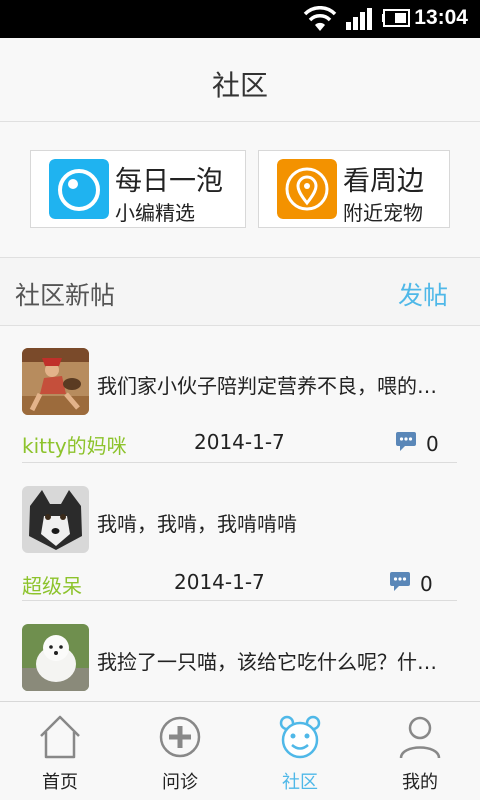 Image resolution: width=480 pixels, height=800 pixels. I want to click on tab-mine: 我的, so click(420, 751).